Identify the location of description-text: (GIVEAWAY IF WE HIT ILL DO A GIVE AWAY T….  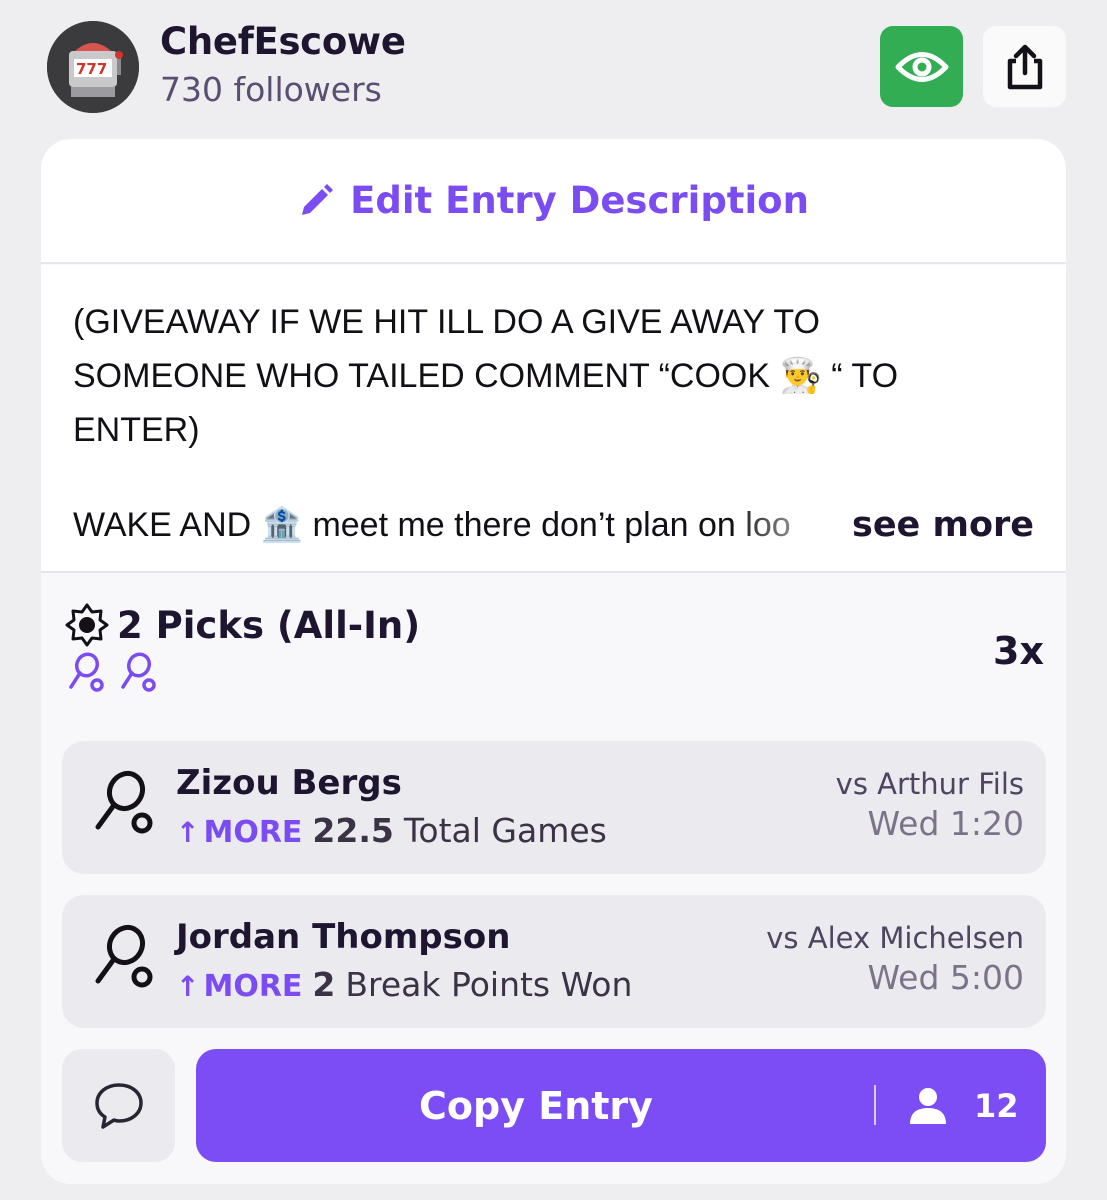
(523, 376).